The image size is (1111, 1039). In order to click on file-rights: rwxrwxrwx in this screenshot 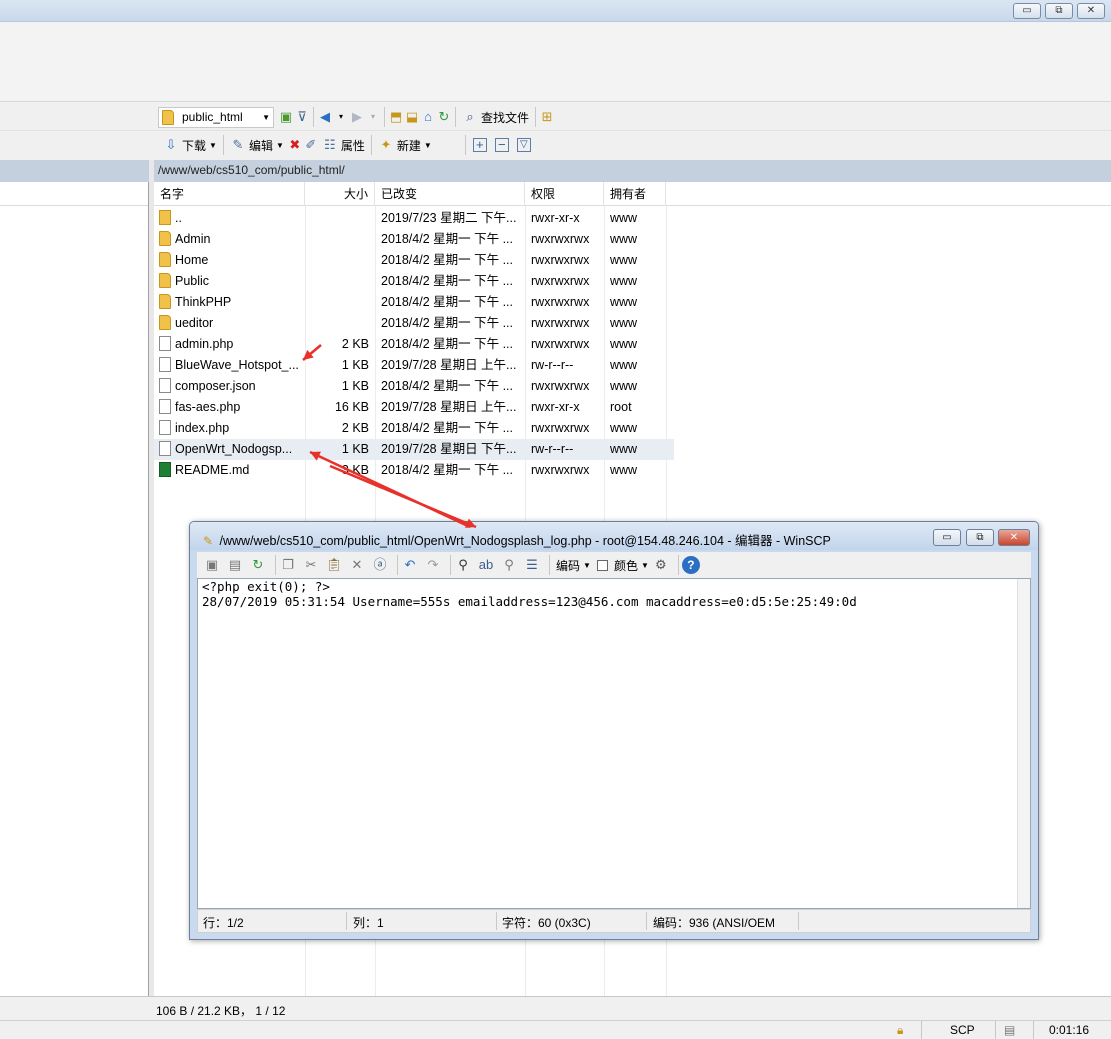, I will do `click(560, 323)`.